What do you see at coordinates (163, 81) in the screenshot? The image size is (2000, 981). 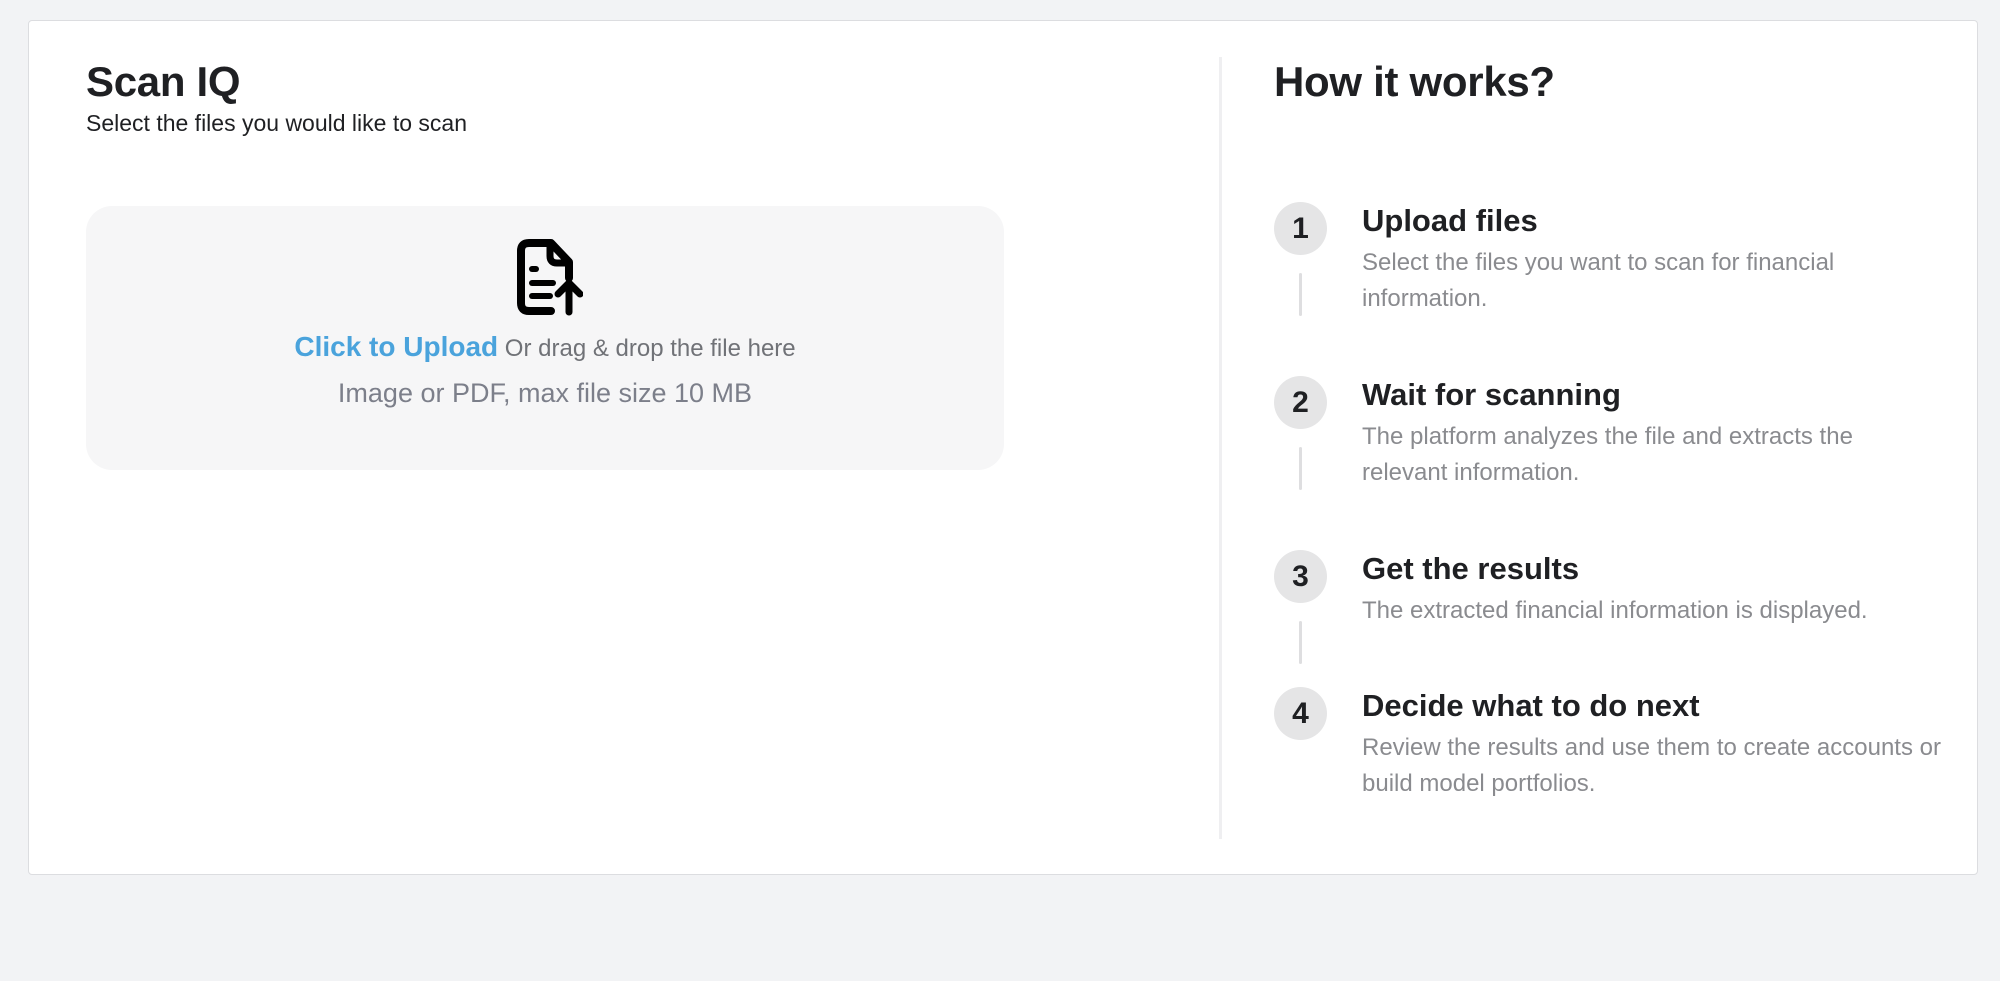 I see `page-title: Scan IQ` at bounding box center [163, 81].